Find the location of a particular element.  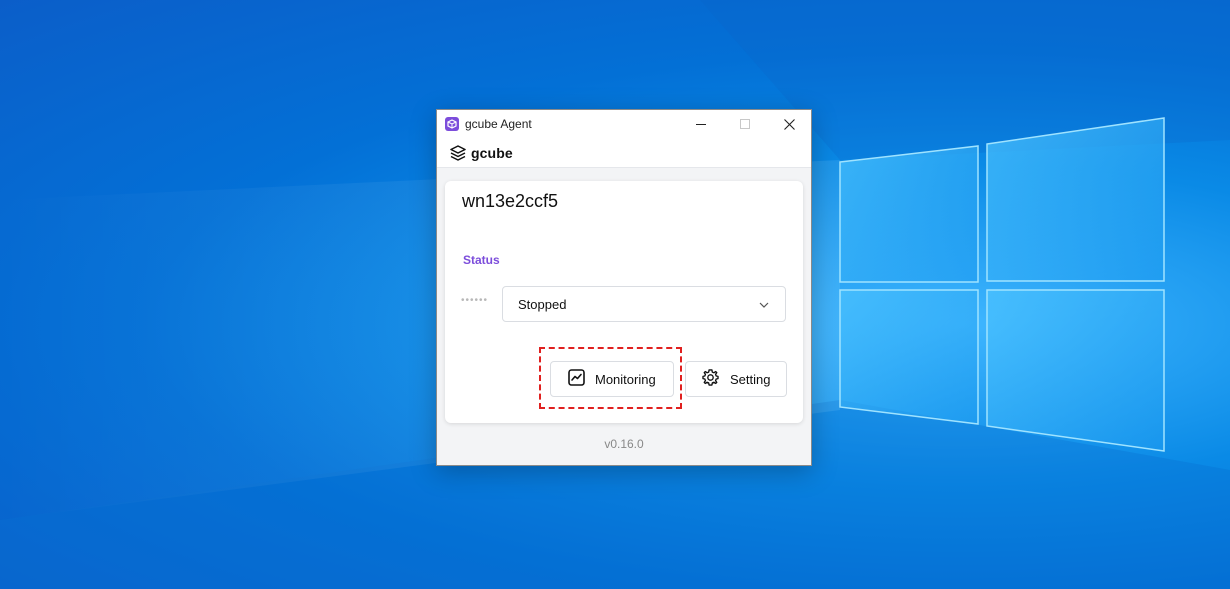

setting-button: Setting is located at coordinates (736, 379).